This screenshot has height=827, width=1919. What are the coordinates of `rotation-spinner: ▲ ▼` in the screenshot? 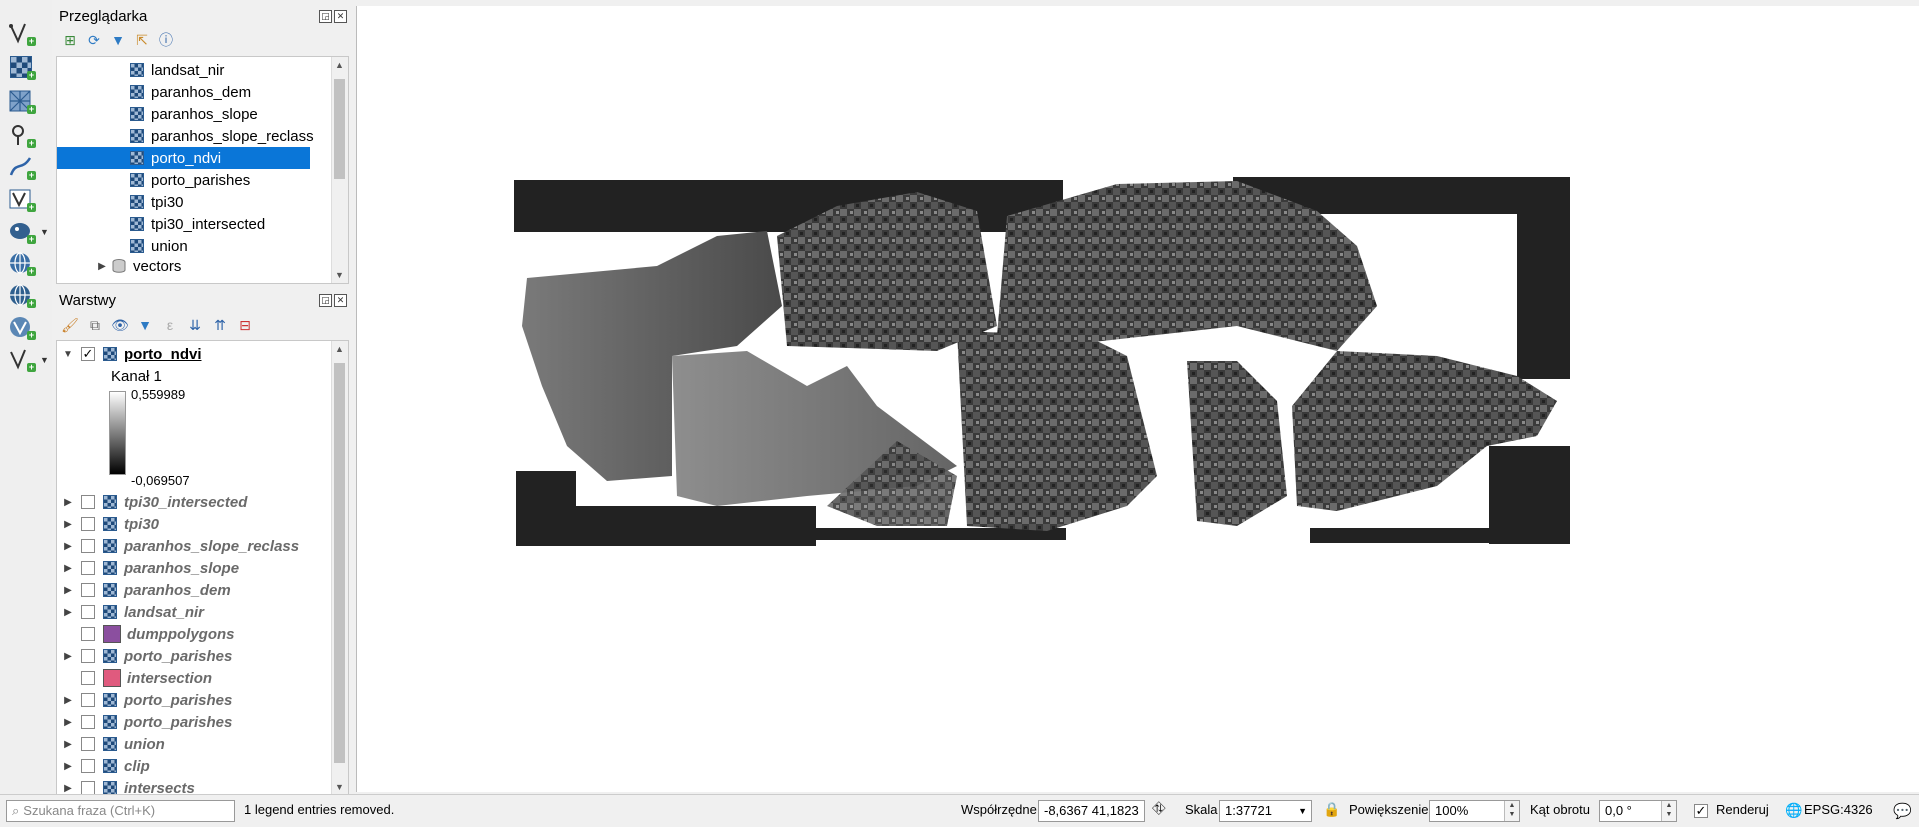 It's located at (1668, 811).